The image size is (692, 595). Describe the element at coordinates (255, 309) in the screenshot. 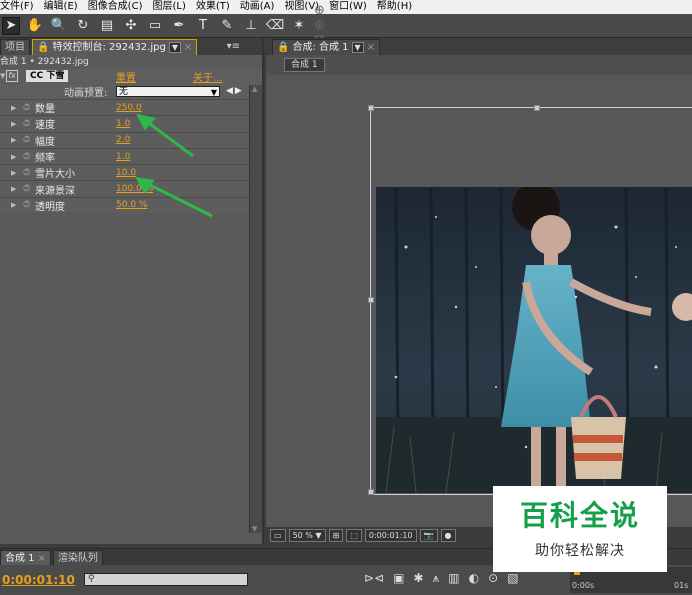

I see `left-panel-scrollbar: ▲ ▼` at that location.